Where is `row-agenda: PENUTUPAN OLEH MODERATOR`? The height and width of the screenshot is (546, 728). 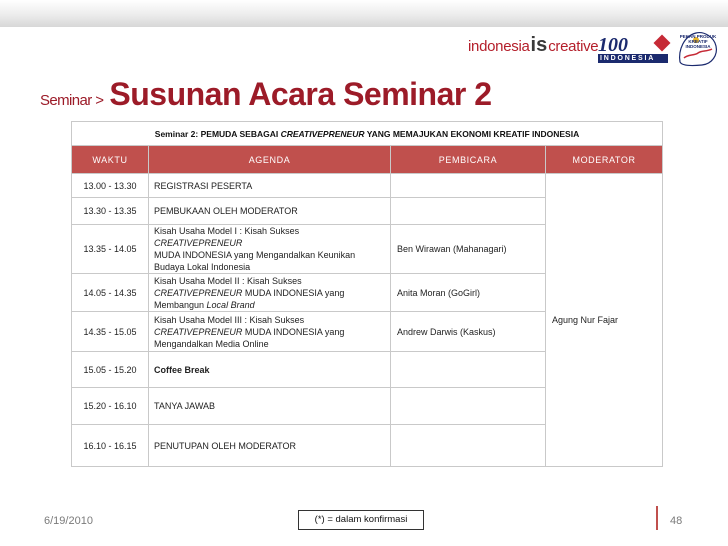
row-agenda: PENUTUPAN OLEH MODERATOR is located at coordinates (269, 445).